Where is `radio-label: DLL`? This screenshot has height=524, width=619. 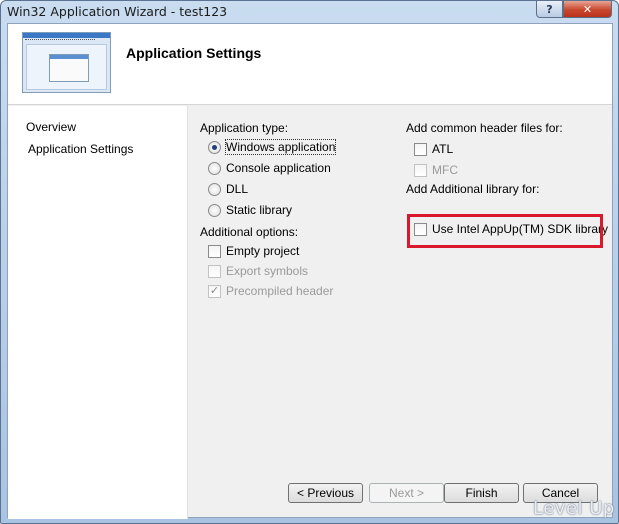
radio-label: DLL is located at coordinates (237, 189).